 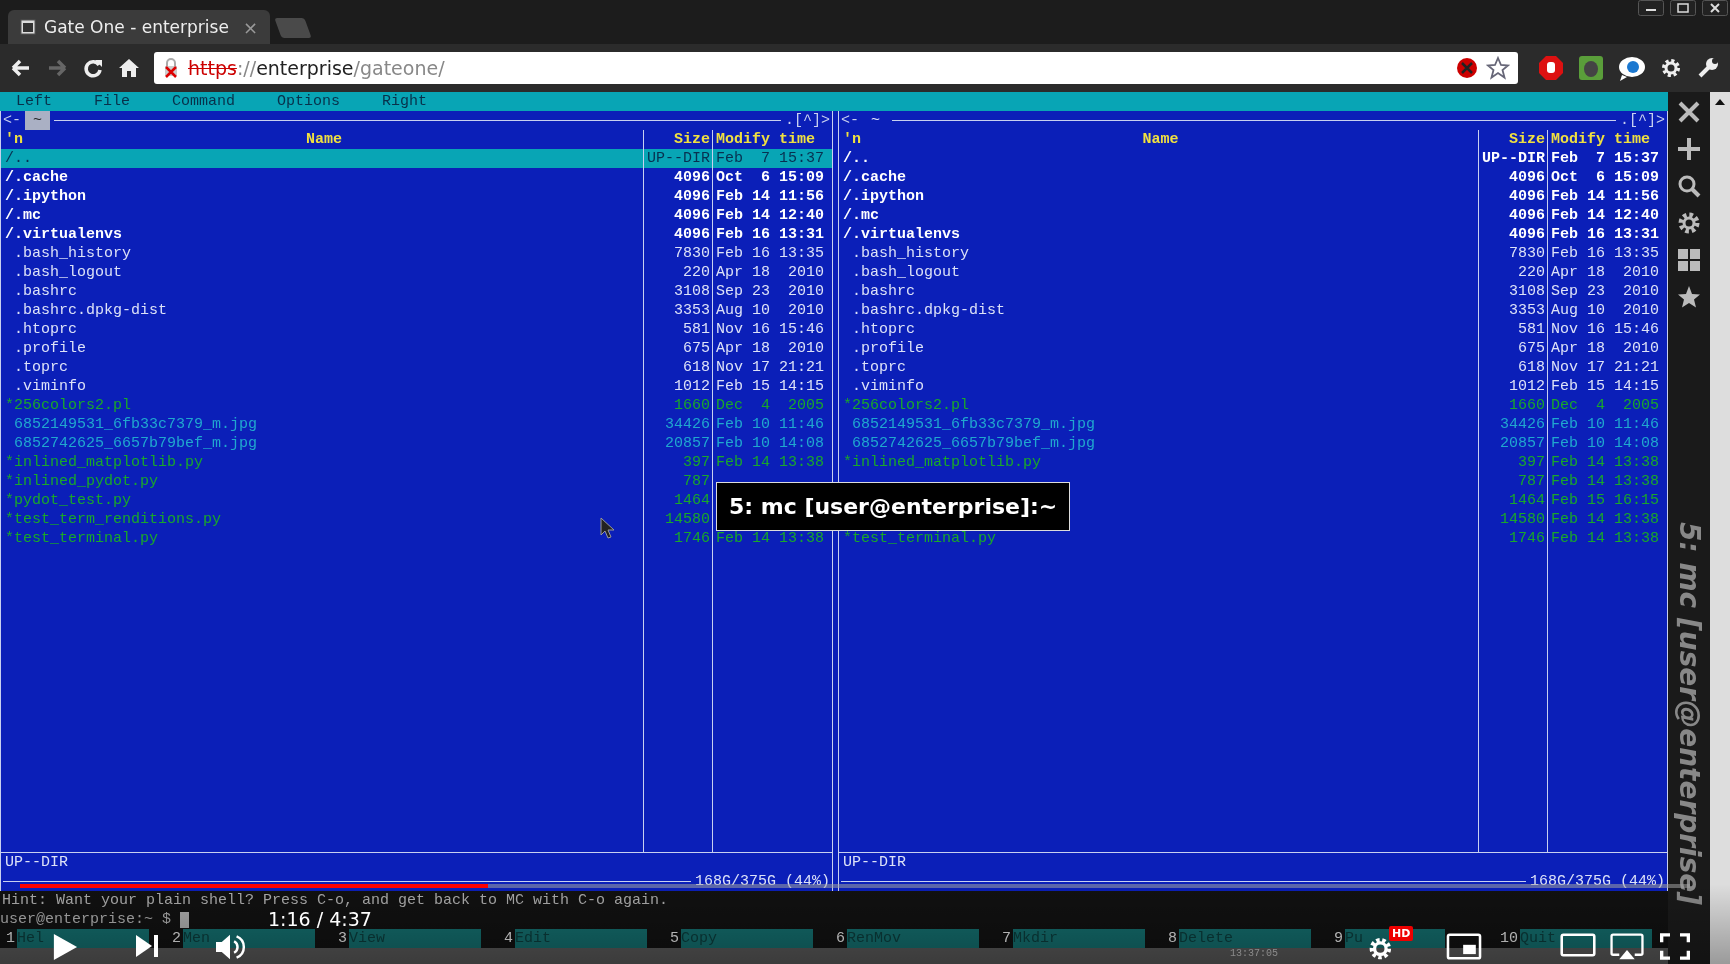 What do you see at coordinates (204, 101) in the screenshot?
I see `menu-item: Command` at bounding box center [204, 101].